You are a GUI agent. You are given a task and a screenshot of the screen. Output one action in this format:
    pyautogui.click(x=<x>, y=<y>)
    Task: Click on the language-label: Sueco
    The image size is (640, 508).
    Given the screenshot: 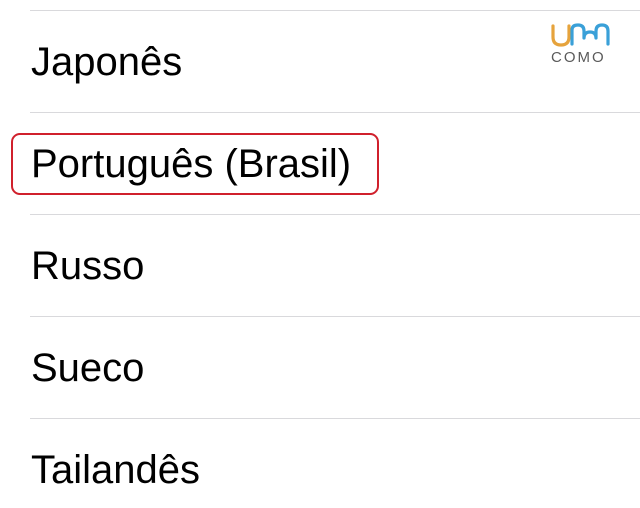 What is the action you would take?
    pyautogui.click(x=88, y=368)
    